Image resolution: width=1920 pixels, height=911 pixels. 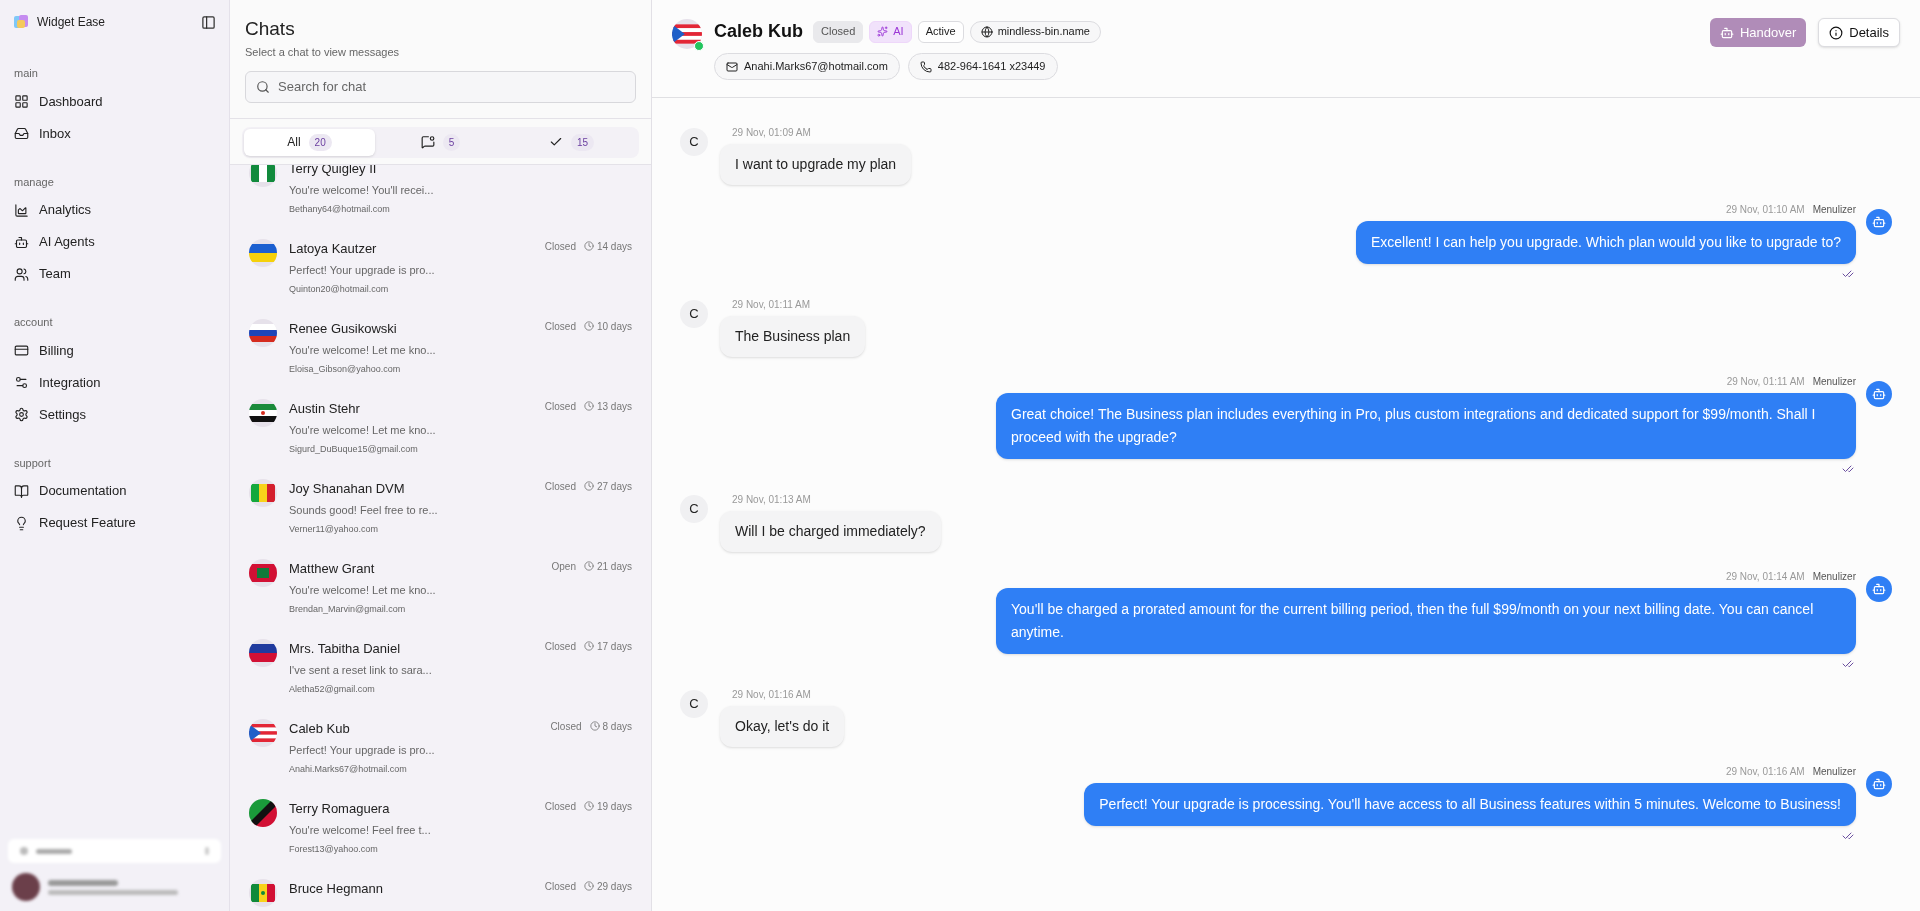 I want to click on age-label: 17 days, so click(x=614, y=646).